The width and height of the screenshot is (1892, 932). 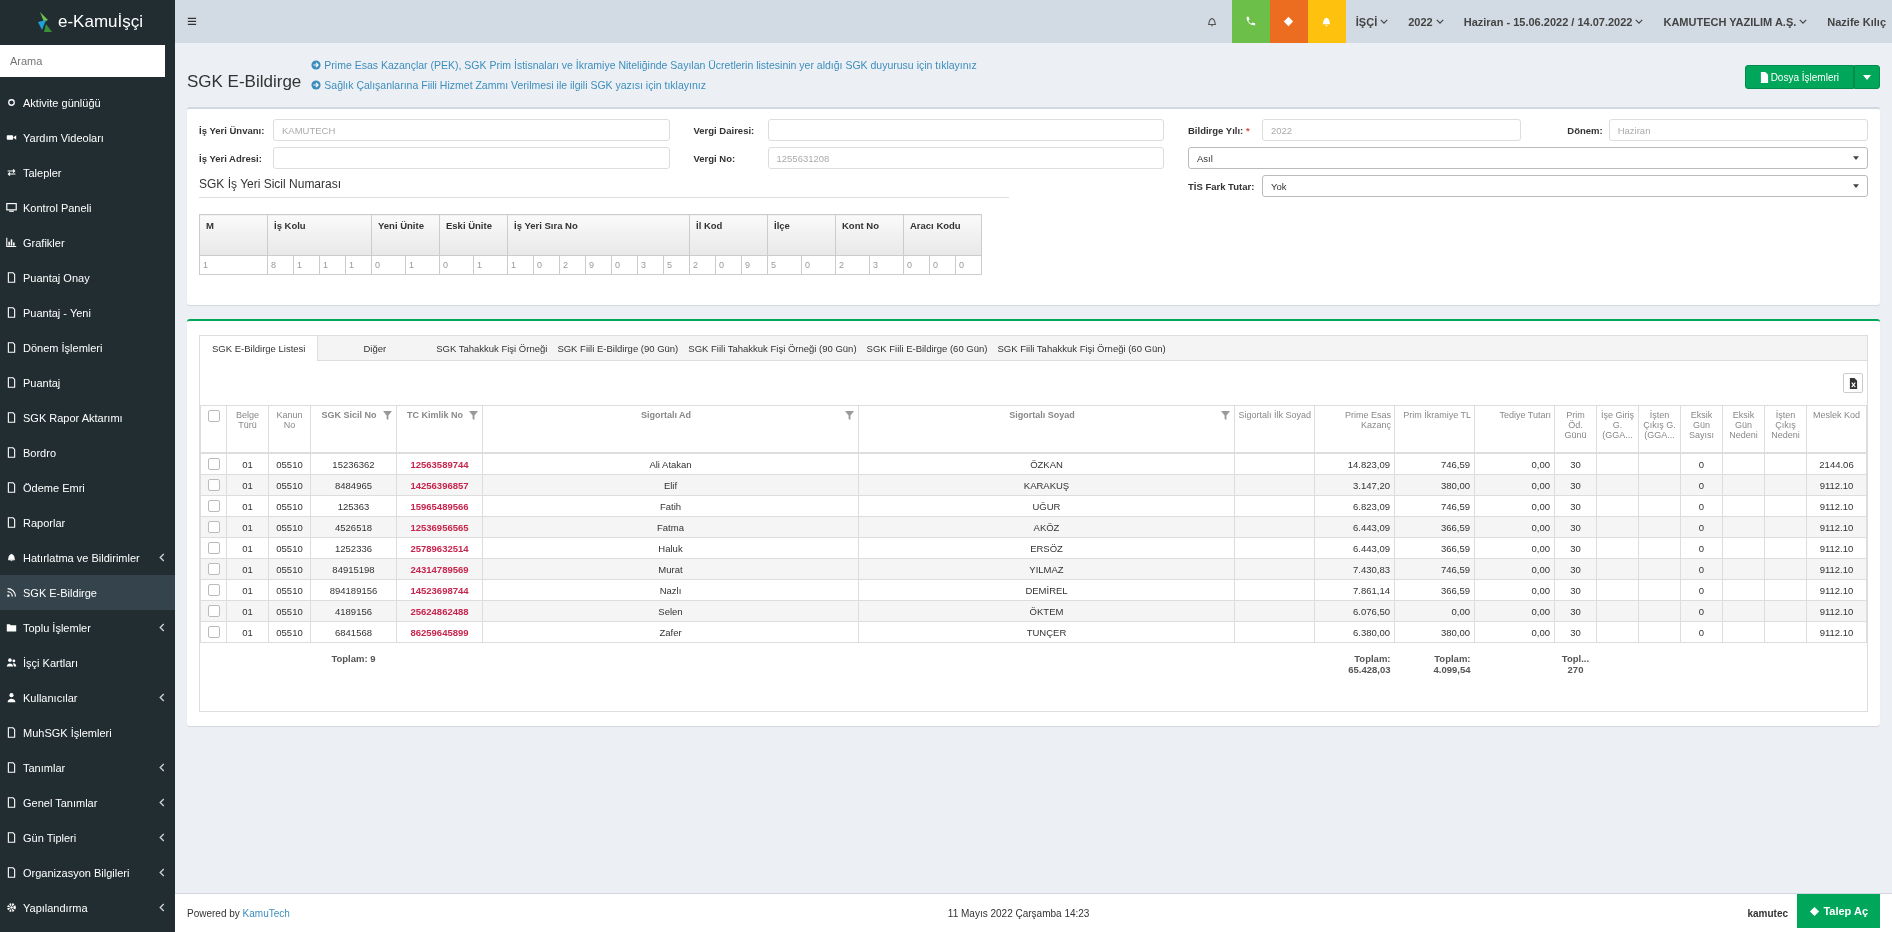 What do you see at coordinates (87, 837) in the screenshot?
I see `sidebar-item: Gün Tipleri` at bounding box center [87, 837].